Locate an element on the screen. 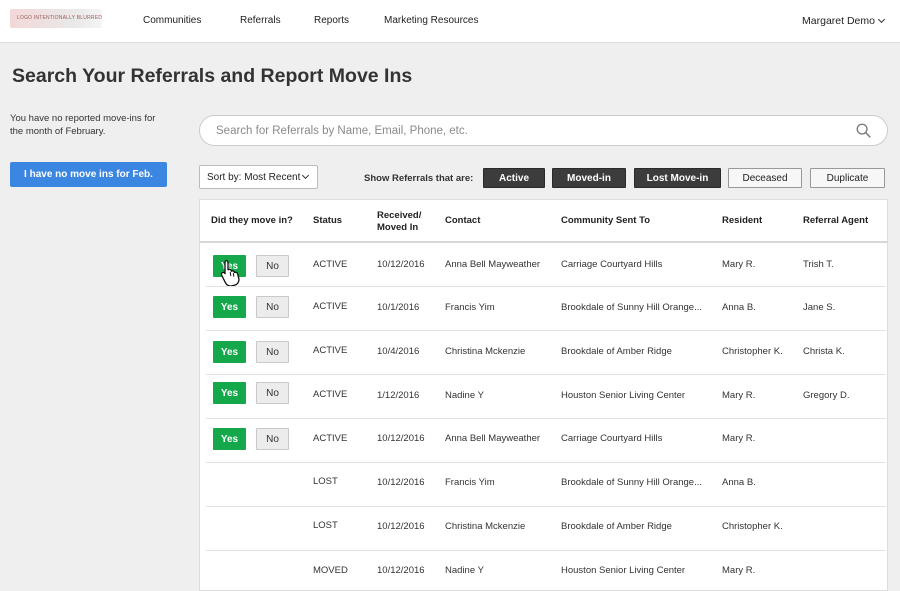 The height and width of the screenshot is (591, 900). cell-status: MOVED is located at coordinates (330, 570).